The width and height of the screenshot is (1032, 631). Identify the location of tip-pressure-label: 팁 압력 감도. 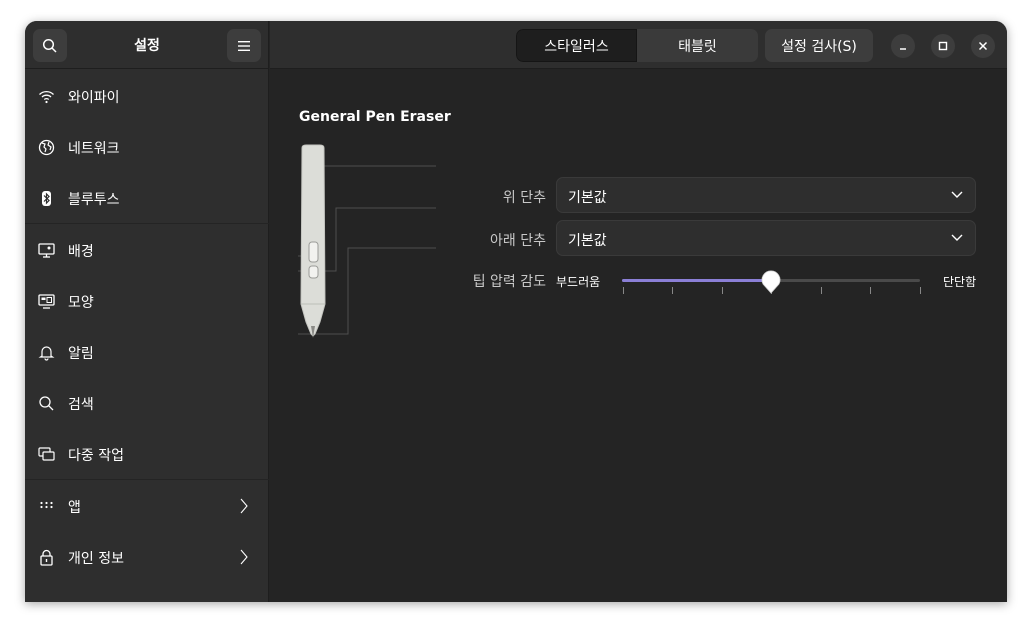
(509, 282).